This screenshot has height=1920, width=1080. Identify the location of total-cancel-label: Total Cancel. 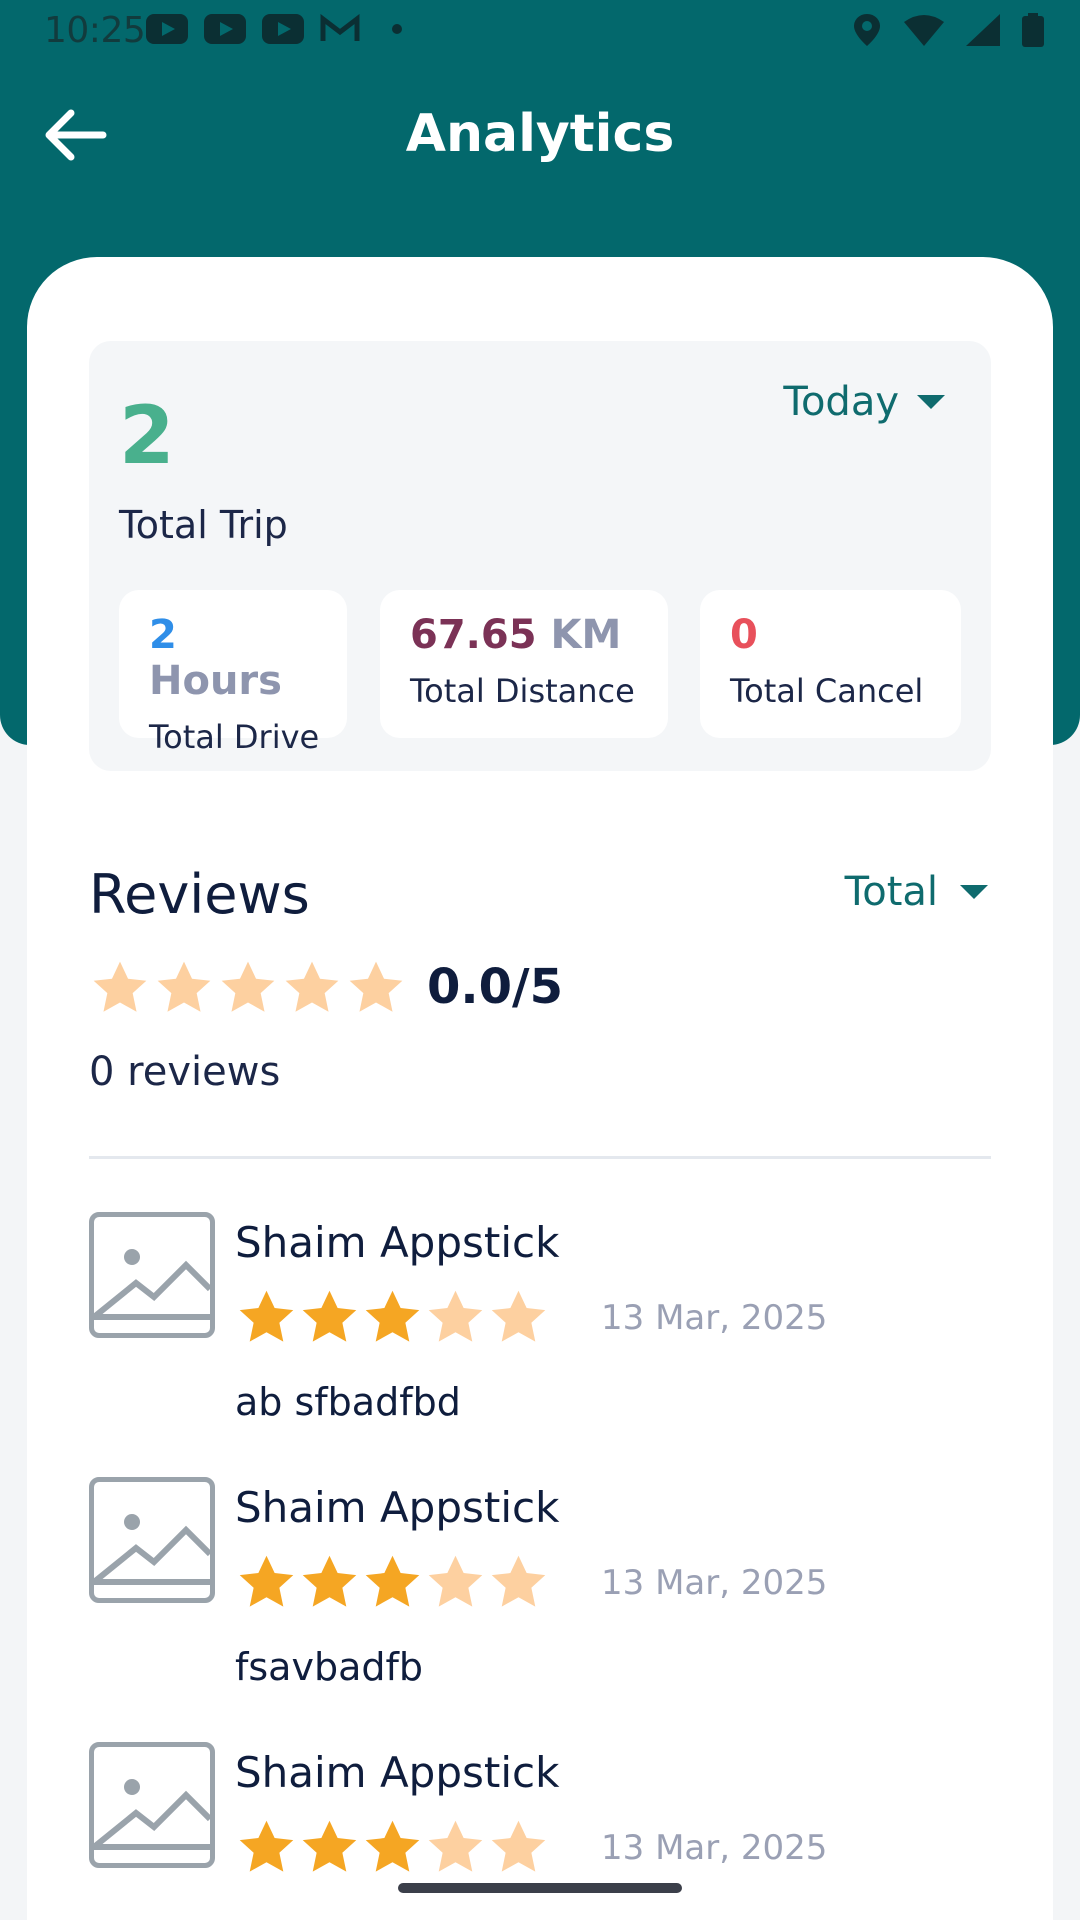
(827, 691).